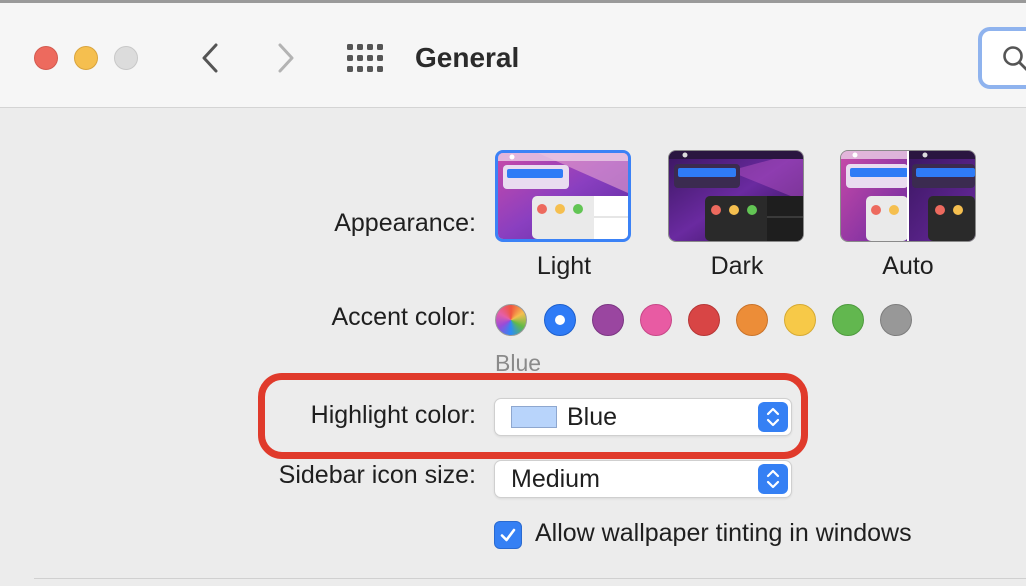 Image resolution: width=1026 pixels, height=586 pixels. I want to click on appearance-caption-auto: Auto, so click(908, 266).